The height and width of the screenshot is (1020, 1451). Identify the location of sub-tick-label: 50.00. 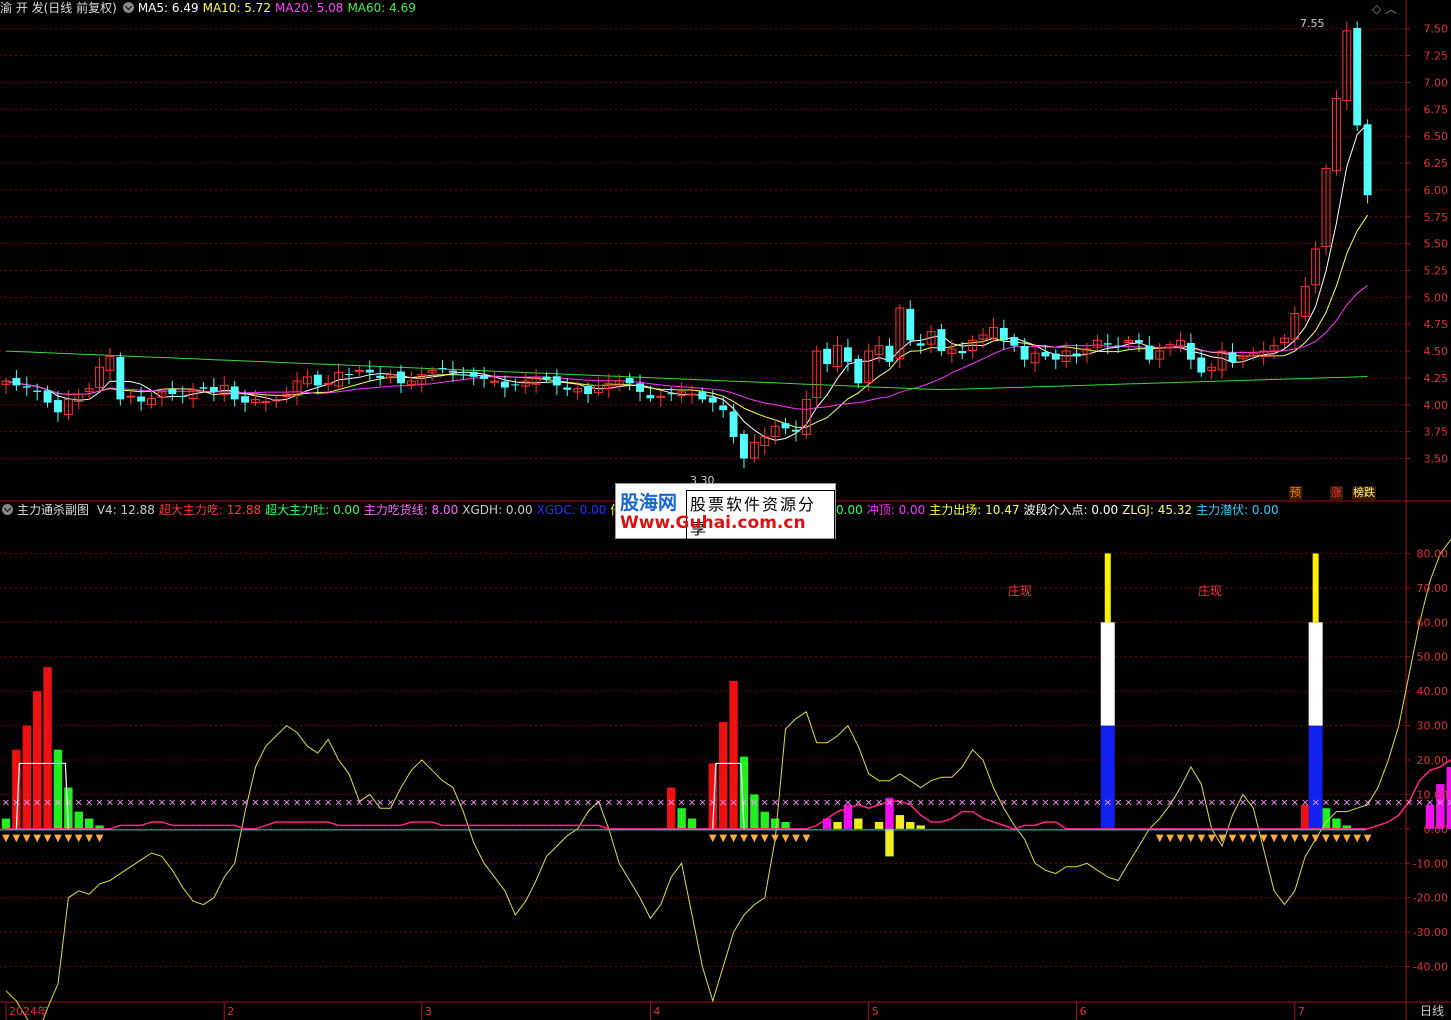
(1433, 657).